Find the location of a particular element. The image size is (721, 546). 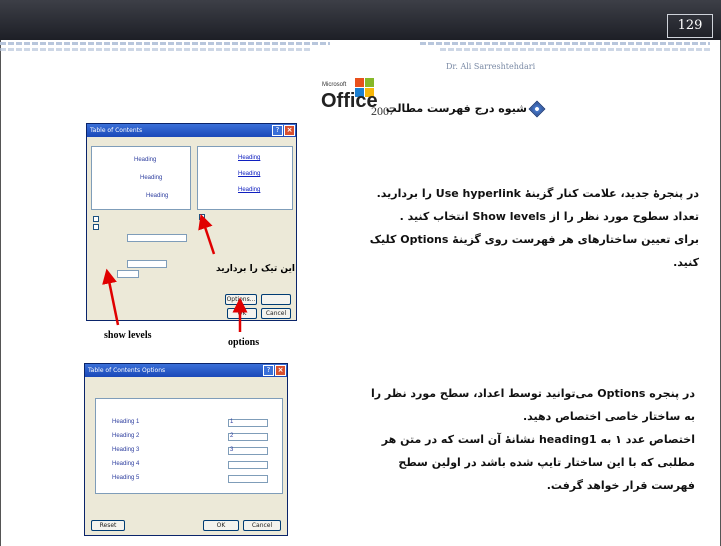

toc-options-dialog-title: Table of Contents Options ? × is located at coordinates (186, 370).